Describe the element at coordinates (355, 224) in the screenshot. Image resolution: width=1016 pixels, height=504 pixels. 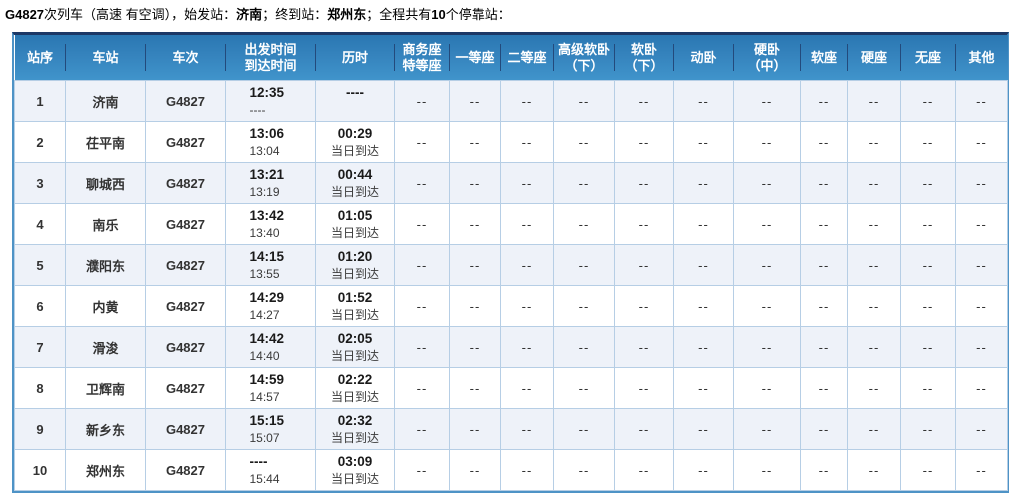
I see `cell-duration: 01:05 当日到达` at that location.